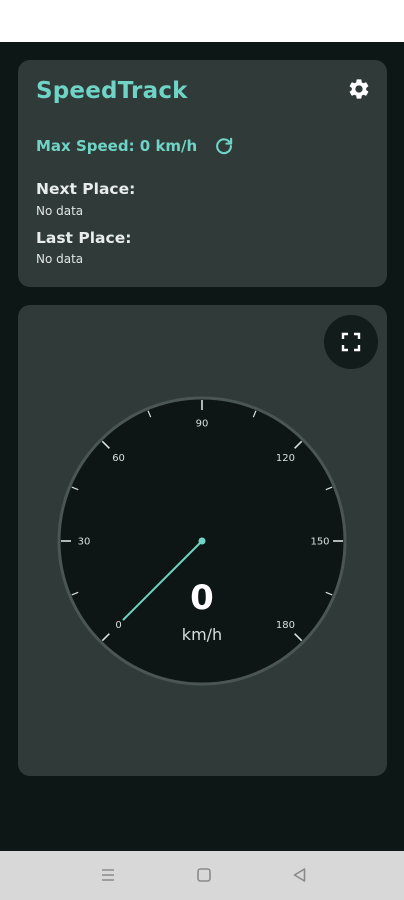 This screenshot has width=404, height=900. I want to click on gear-icon, so click(359, 89).